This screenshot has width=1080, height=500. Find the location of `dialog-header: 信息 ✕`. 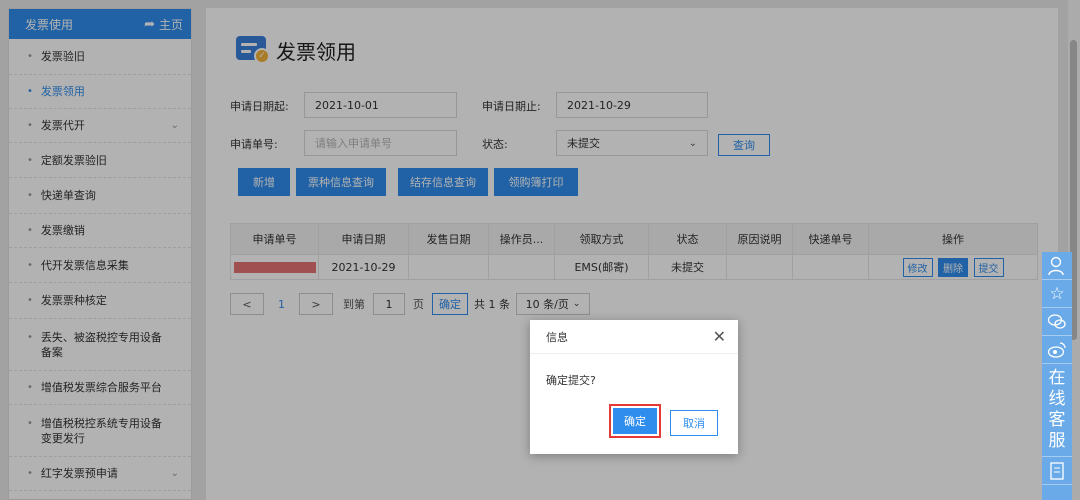

dialog-header: 信息 ✕ is located at coordinates (634, 337).